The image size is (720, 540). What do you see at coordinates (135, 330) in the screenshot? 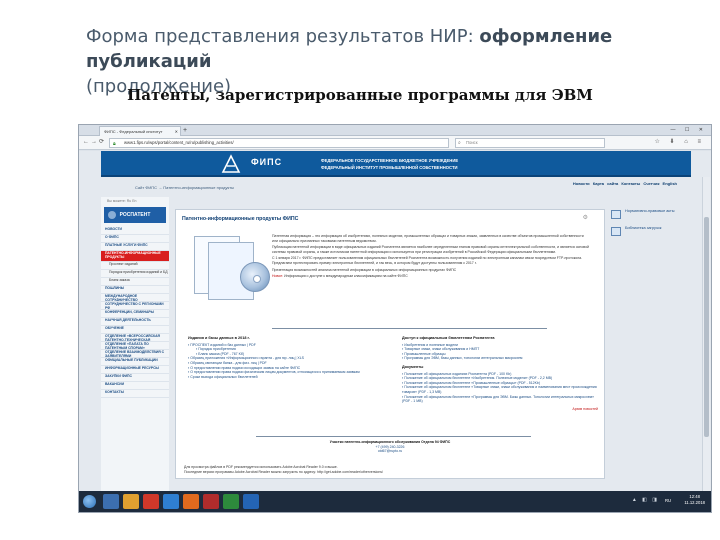
I see `sidebar-item: ОБУЧЕНИЕ` at bounding box center [135, 330].